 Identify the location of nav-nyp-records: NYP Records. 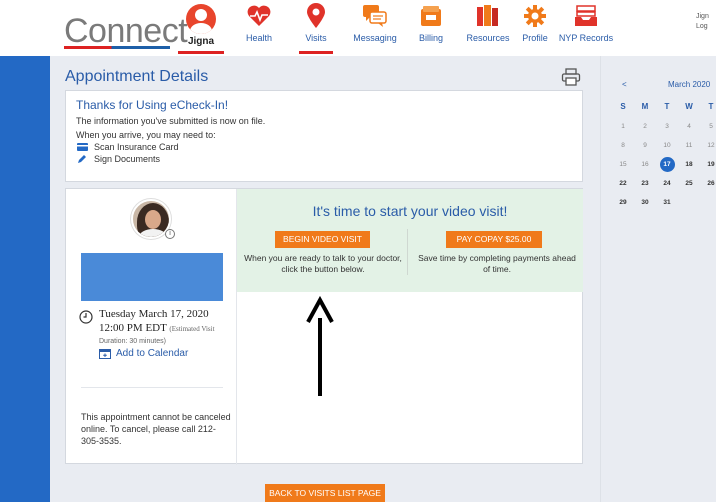
(586, 28).